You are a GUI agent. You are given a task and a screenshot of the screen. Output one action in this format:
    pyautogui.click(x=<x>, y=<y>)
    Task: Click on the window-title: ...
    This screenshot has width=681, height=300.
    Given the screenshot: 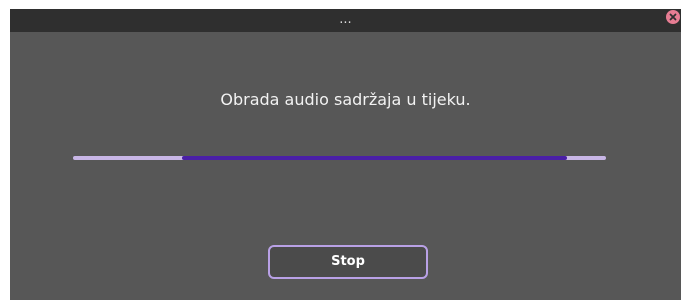 What is the action you would take?
    pyautogui.click(x=345, y=19)
    